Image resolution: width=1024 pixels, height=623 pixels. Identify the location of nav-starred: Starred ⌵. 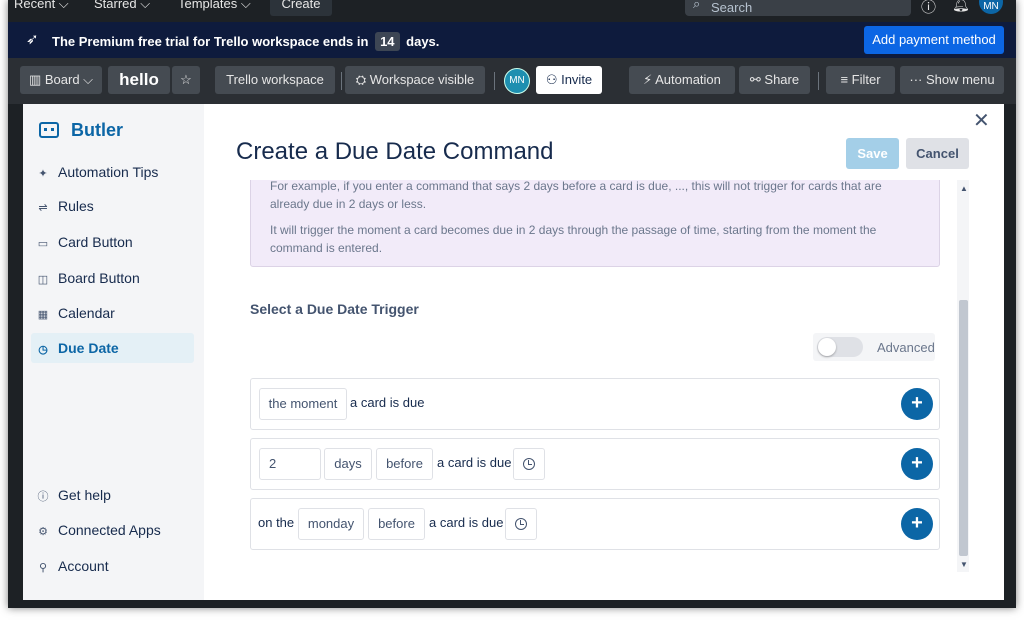
(122, 6).